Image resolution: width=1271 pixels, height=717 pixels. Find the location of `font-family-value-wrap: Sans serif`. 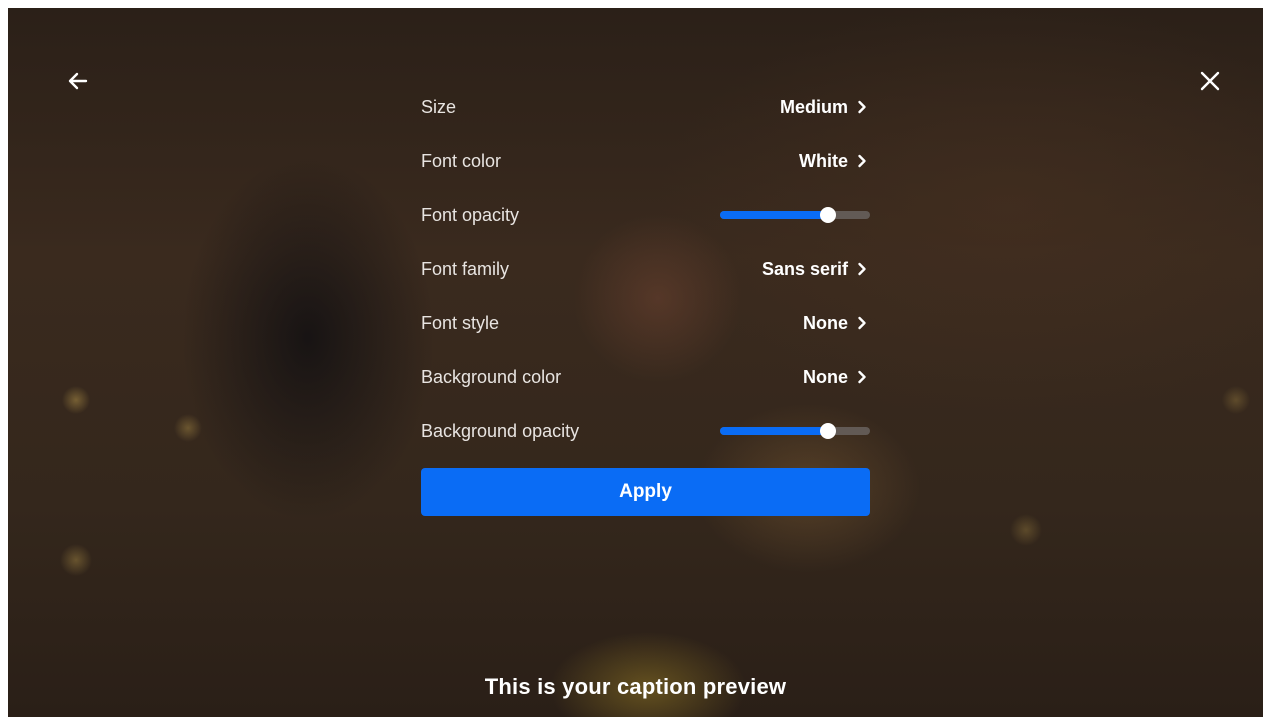

font-family-value-wrap: Sans serif is located at coordinates (816, 269).